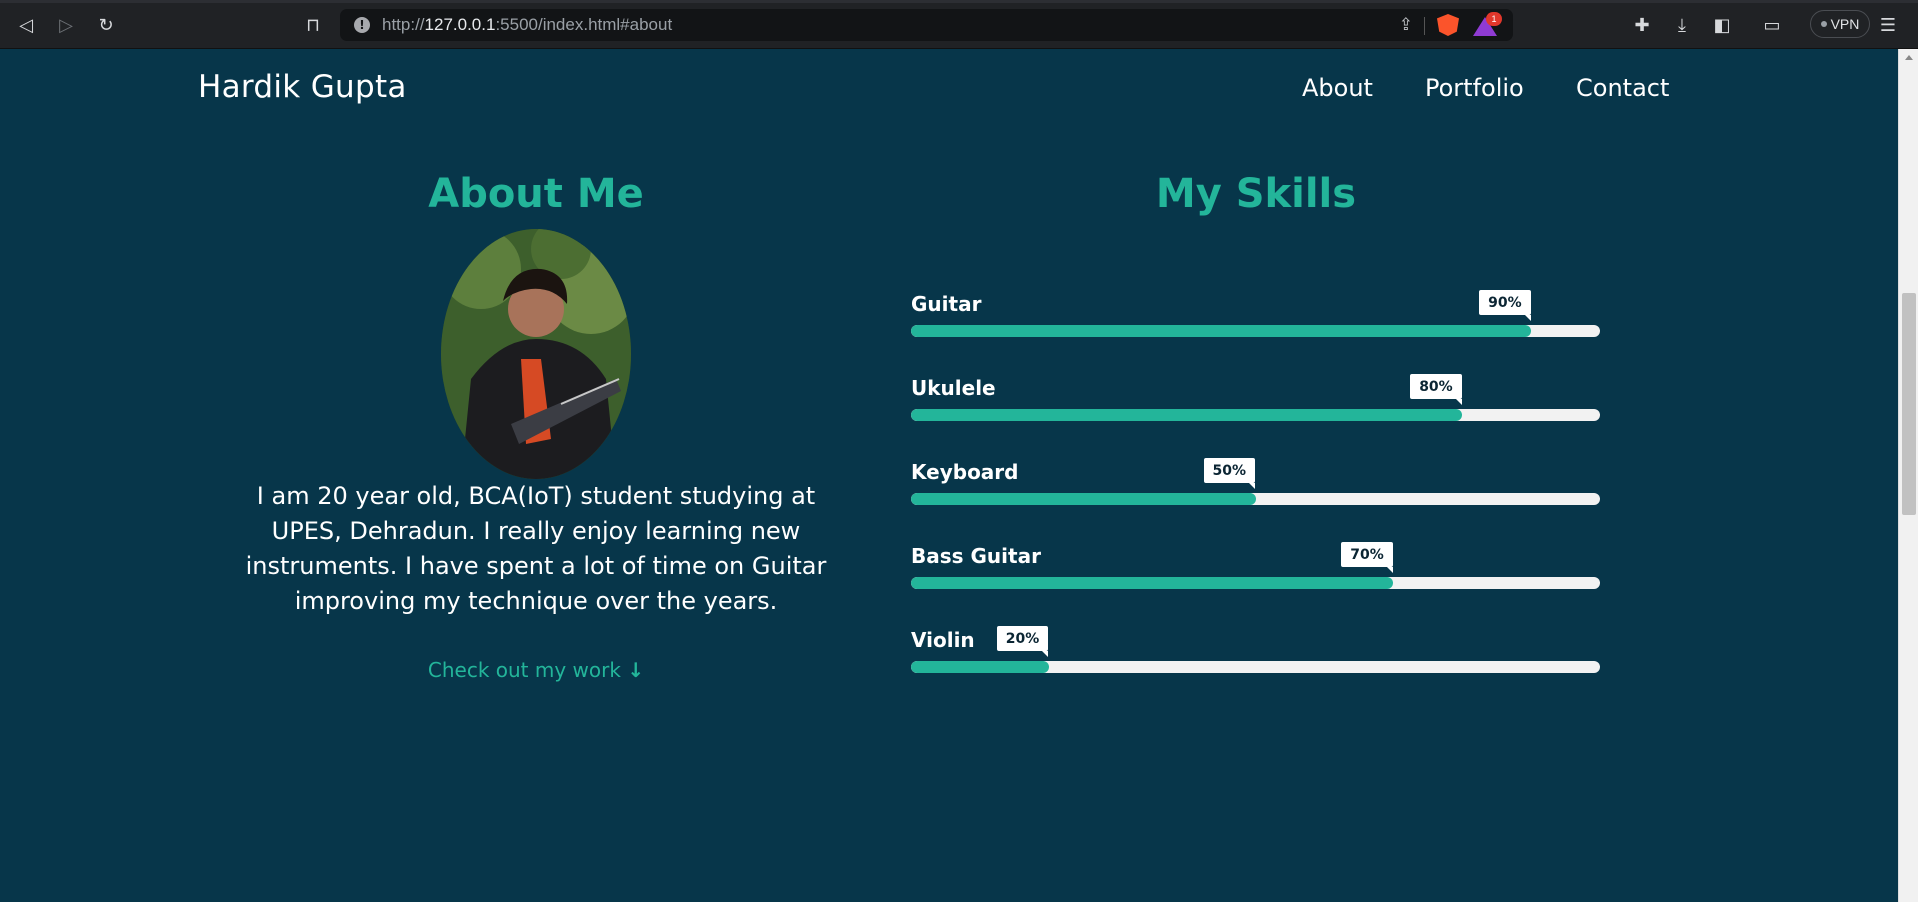 This screenshot has height=902, width=1918. Describe the element at coordinates (1424, 26) in the screenshot. I see `address-divider` at that location.